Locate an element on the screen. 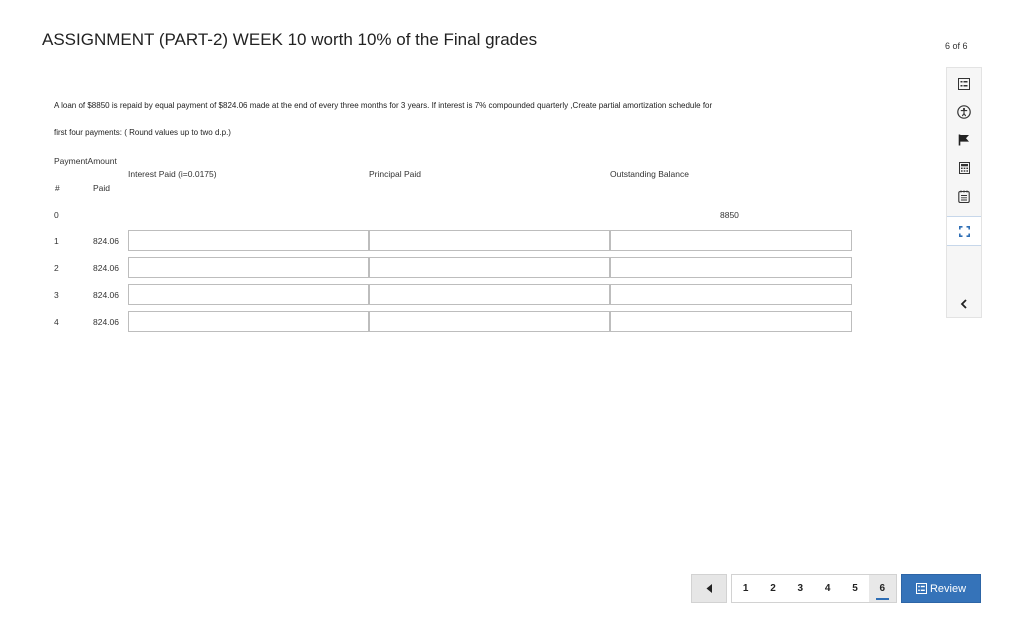 The width and height of the screenshot is (1024, 640). row-1-paid: 824.06 is located at coordinates (106, 241).